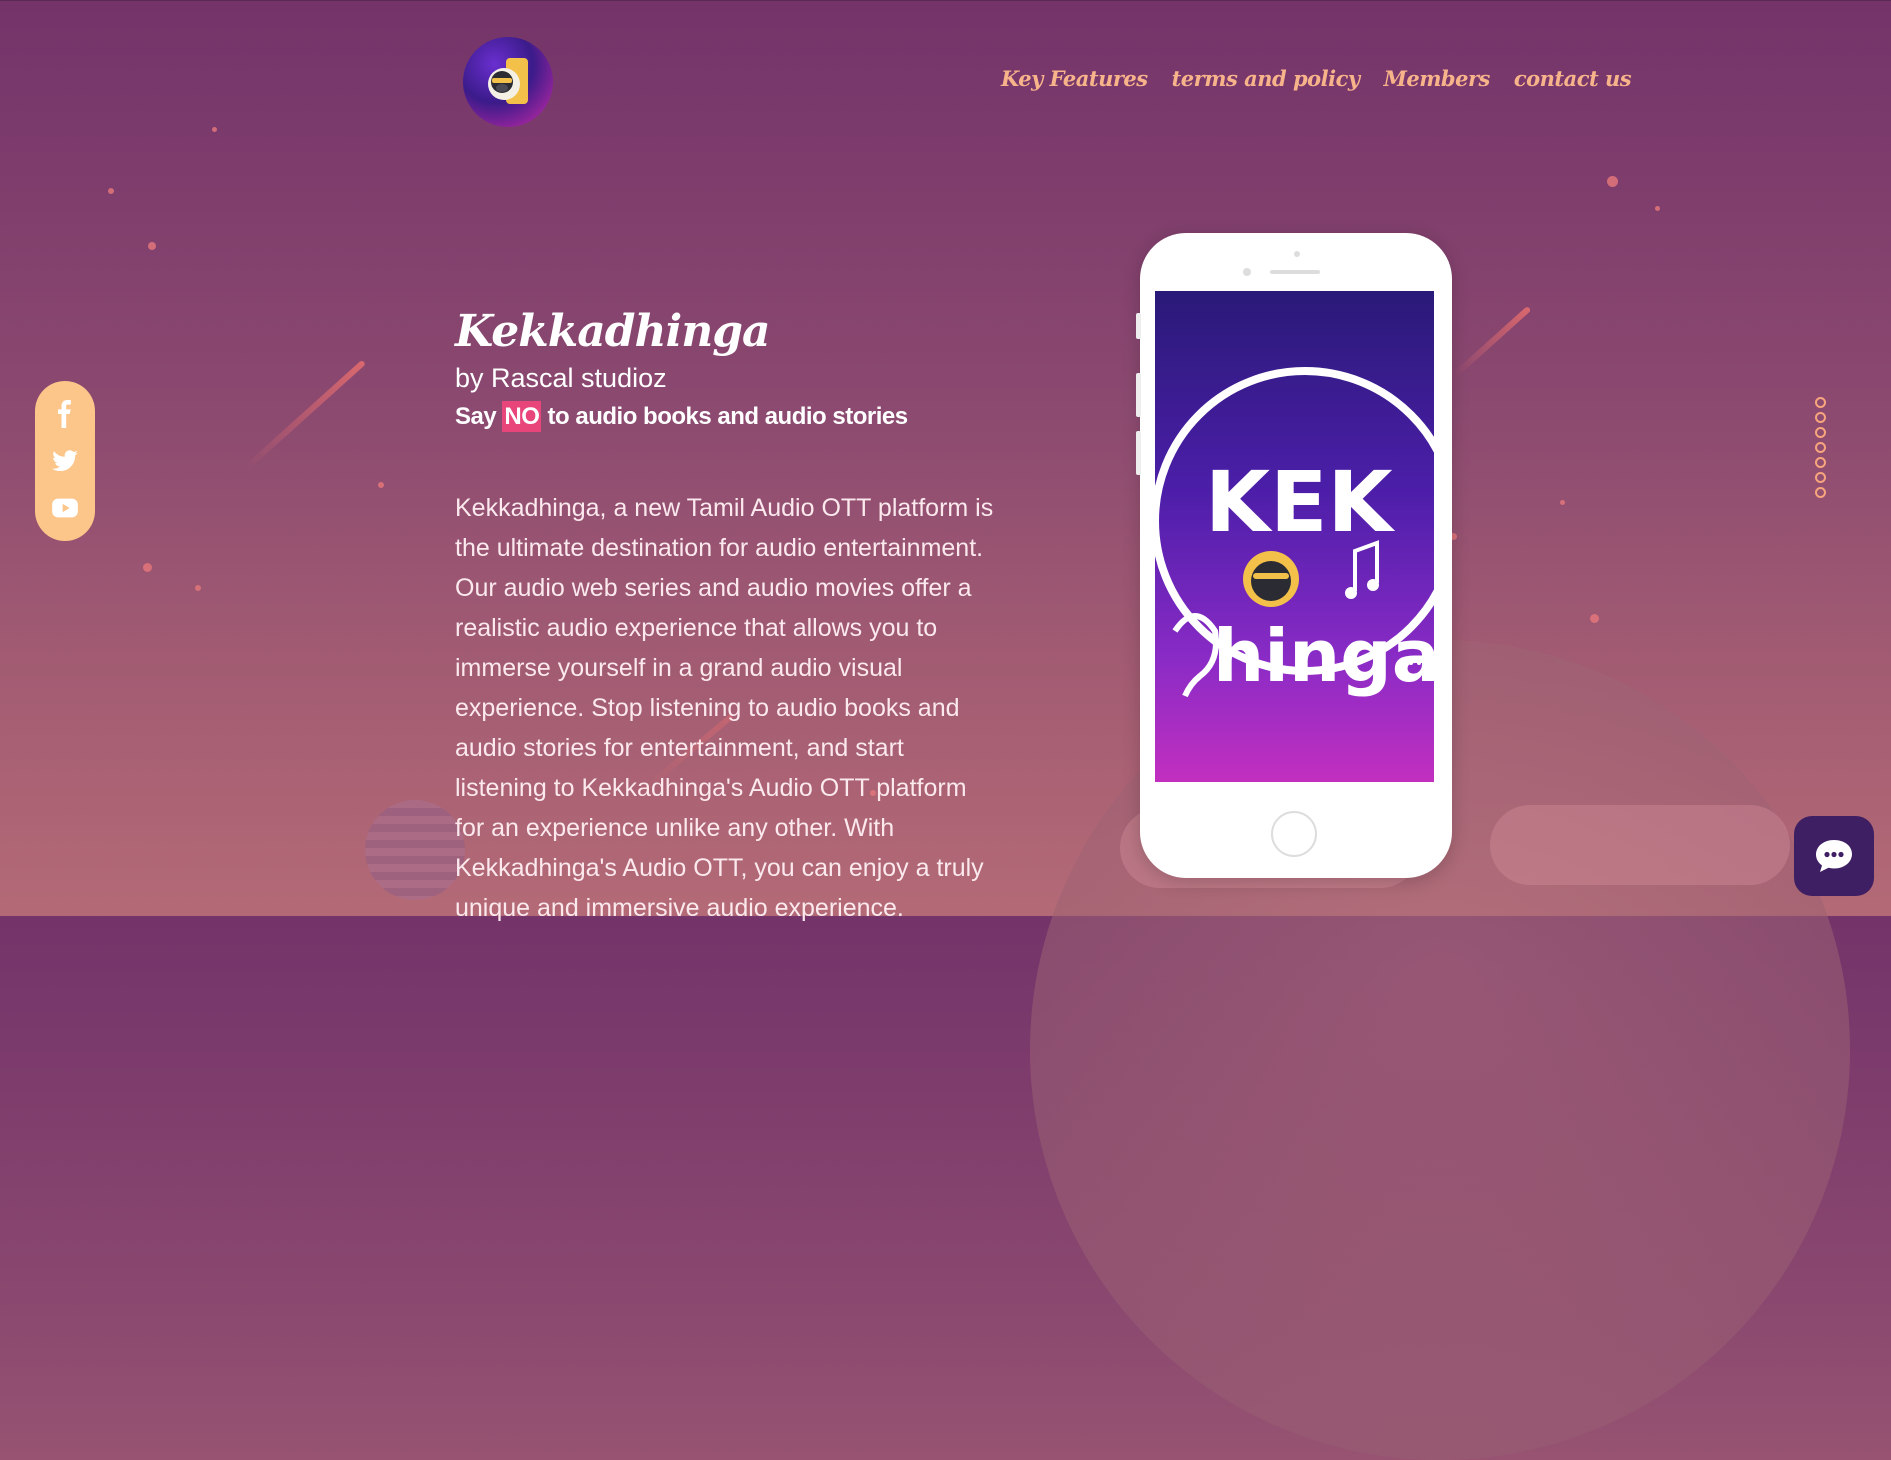 The image size is (1891, 1460). What do you see at coordinates (945, 0) in the screenshot?
I see `top-border` at bounding box center [945, 0].